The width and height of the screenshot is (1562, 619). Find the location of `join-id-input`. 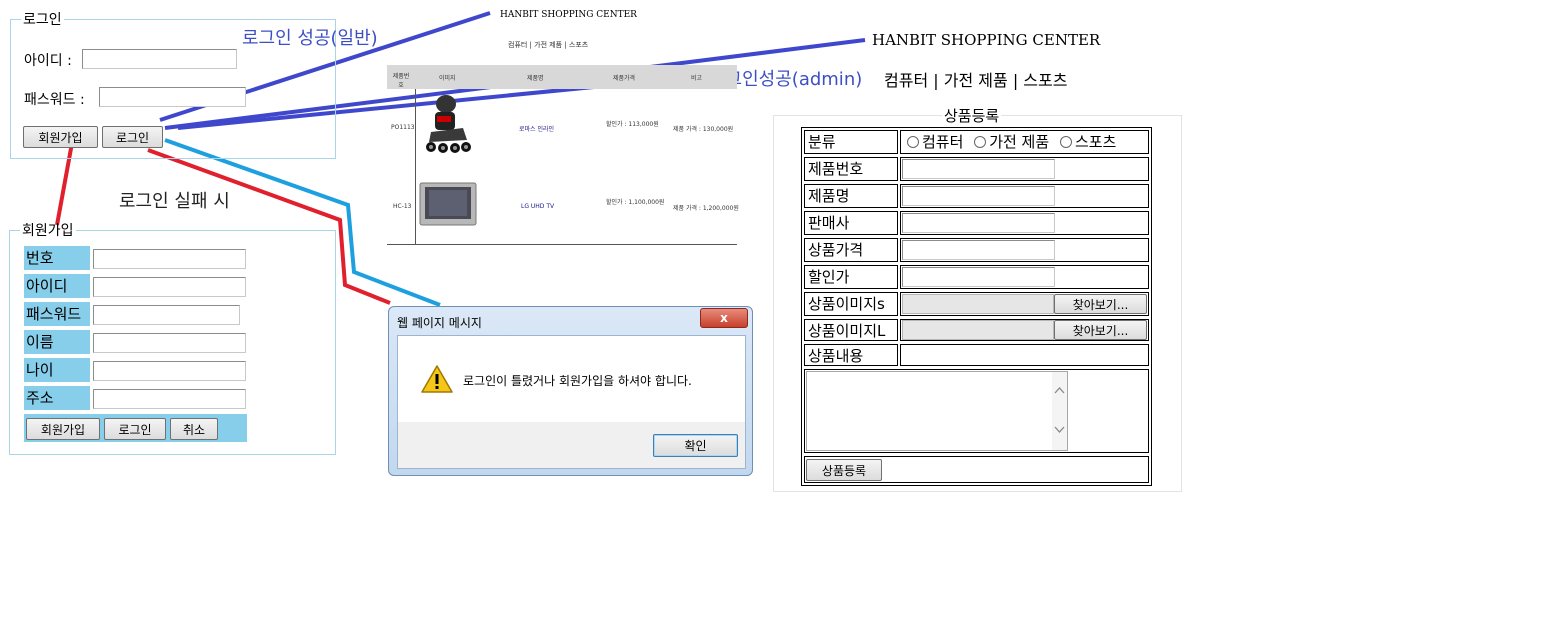

join-id-input is located at coordinates (169, 287).